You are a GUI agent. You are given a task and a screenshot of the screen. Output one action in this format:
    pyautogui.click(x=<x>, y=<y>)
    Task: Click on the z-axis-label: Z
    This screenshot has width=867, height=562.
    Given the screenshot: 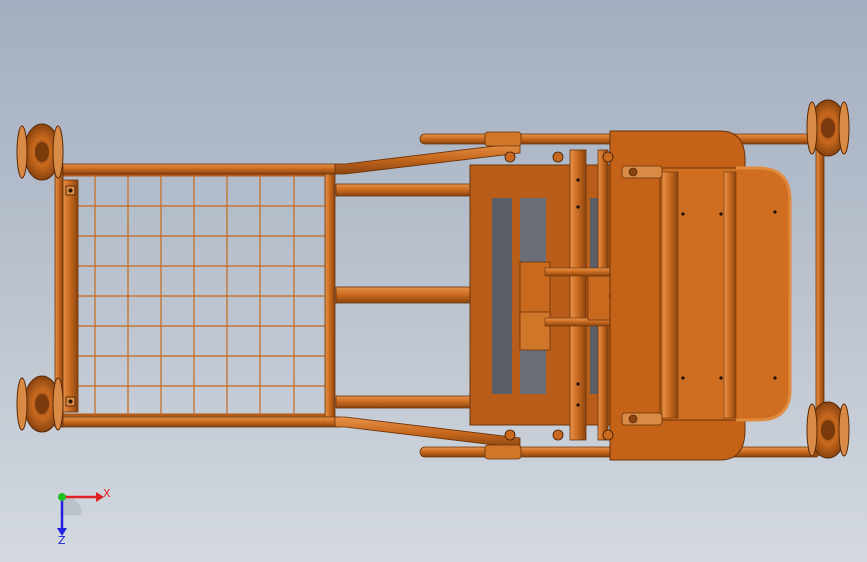 What is the action you would take?
    pyautogui.click(x=62, y=540)
    